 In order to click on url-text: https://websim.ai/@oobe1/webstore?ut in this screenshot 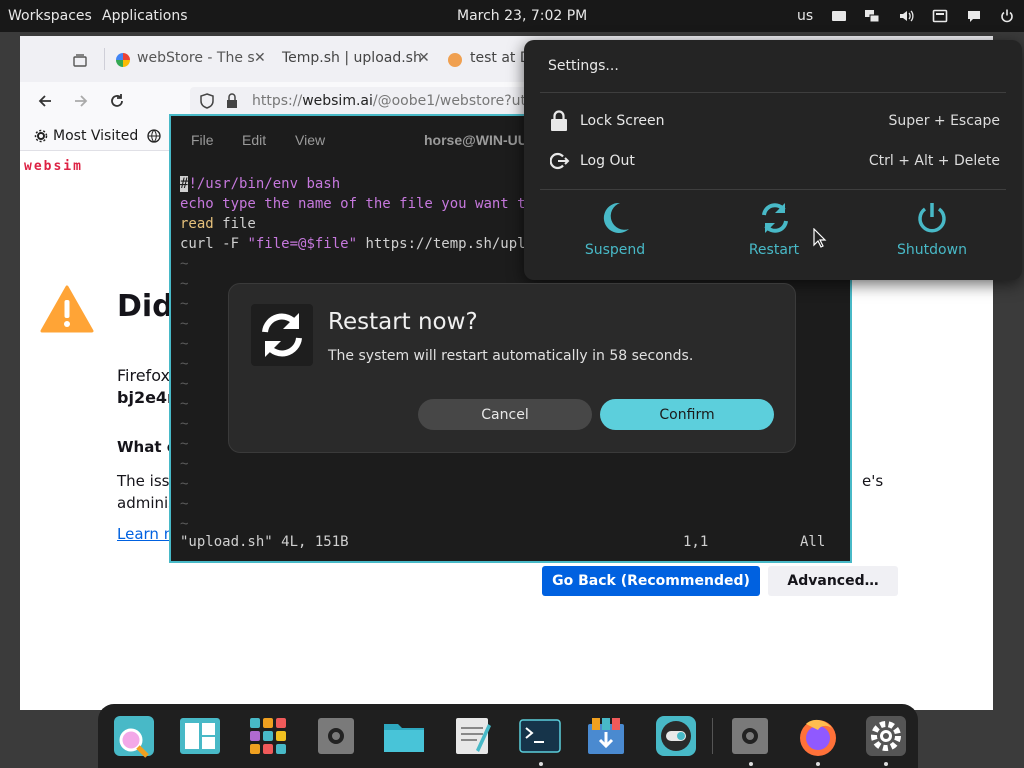, I will do `click(389, 101)`.